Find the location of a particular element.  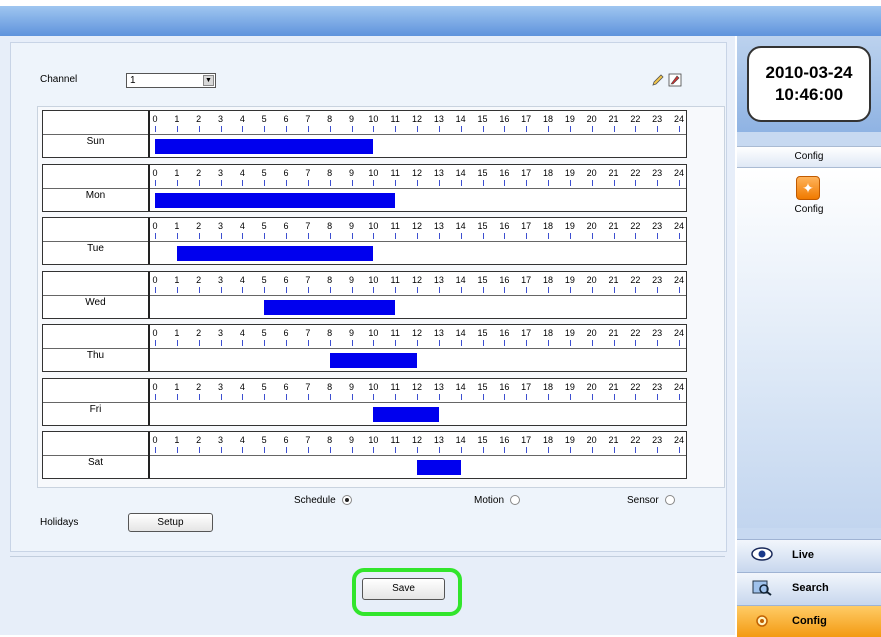

hour-tick-label: 8 is located at coordinates (330, 279).